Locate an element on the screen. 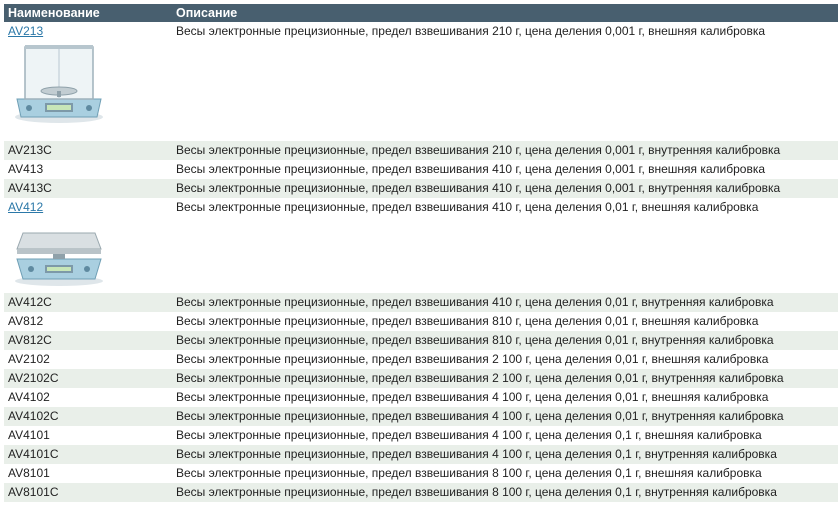 The image size is (838, 511). row-name: AV2102 is located at coordinates (29, 359).